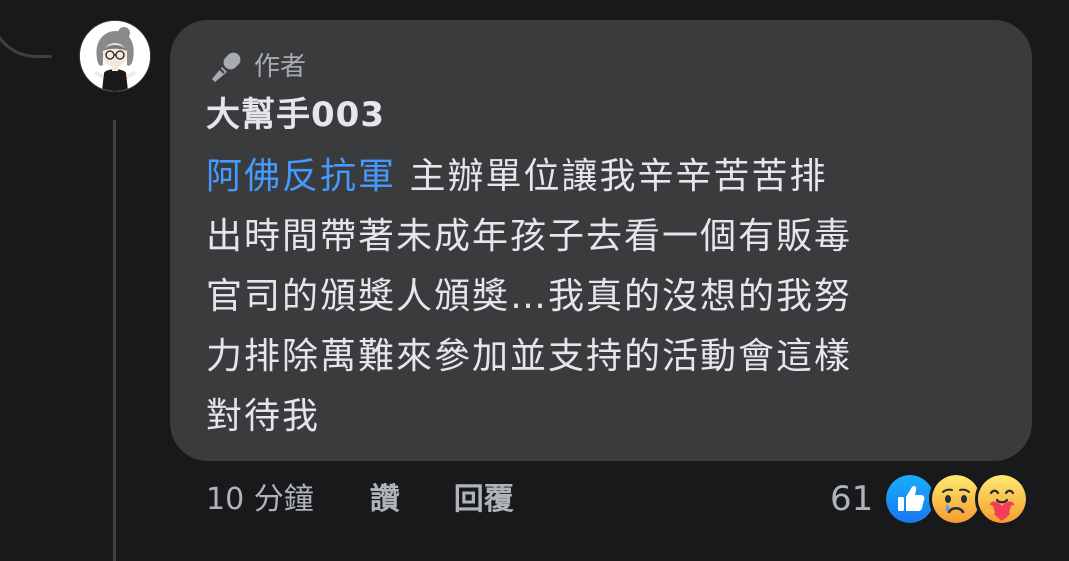  What do you see at coordinates (529, 236) in the screenshot?
I see `comment-text-line: 出時間帶著未成年孩子去看一個有販毒` at bounding box center [529, 236].